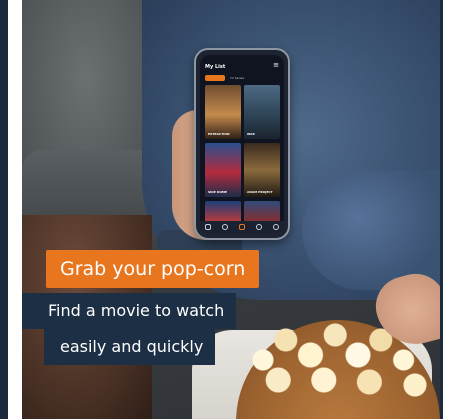  I want to click on profile-icon, so click(275, 227).